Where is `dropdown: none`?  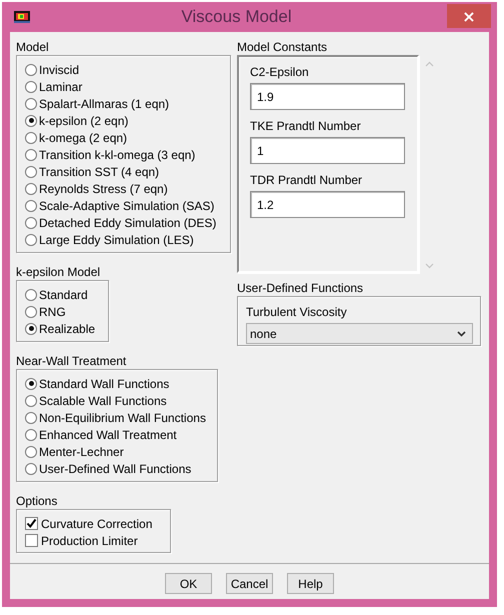 dropdown: none is located at coordinates (359, 333).